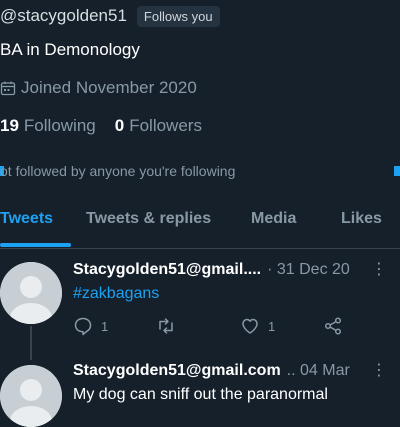 This screenshot has height=427, width=400. What do you see at coordinates (109, 87) in the screenshot?
I see `joined-date: Joined November 2020` at bounding box center [109, 87].